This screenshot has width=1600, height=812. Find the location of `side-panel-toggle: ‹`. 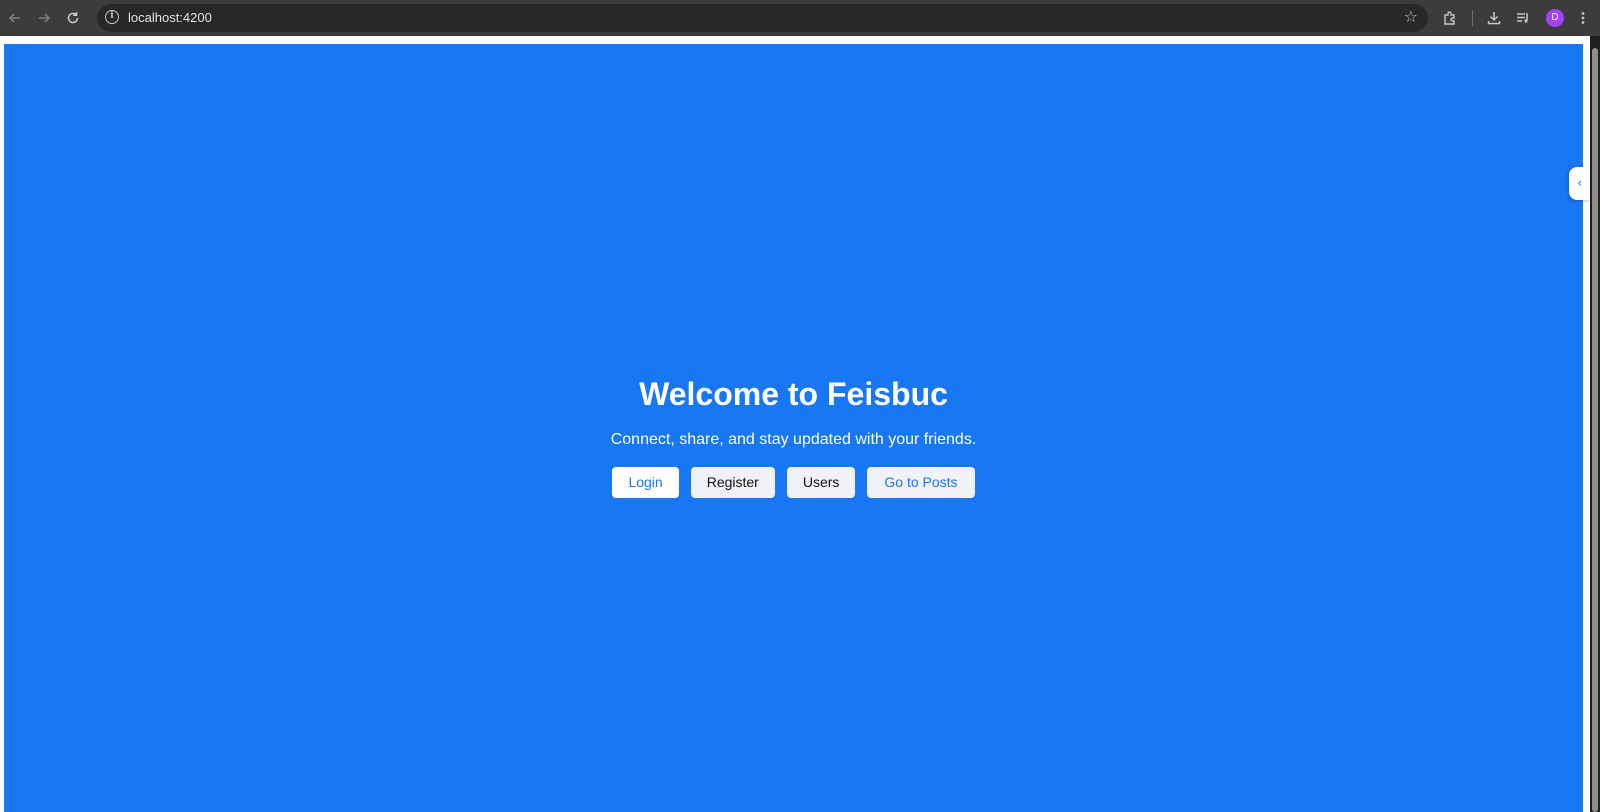

side-panel-toggle: ‹ is located at coordinates (1579, 183).